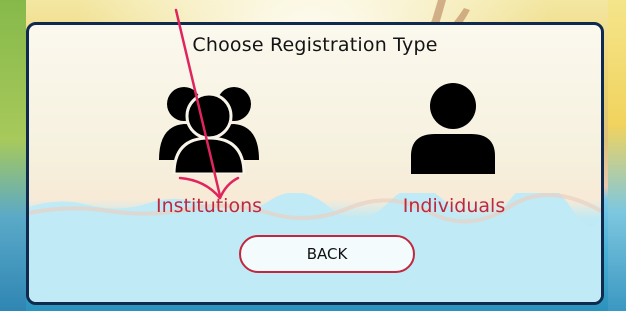  What do you see at coordinates (454, 206) in the screenshot?
I see `individuals-label: Individuals` at bounding box center [454, 206].